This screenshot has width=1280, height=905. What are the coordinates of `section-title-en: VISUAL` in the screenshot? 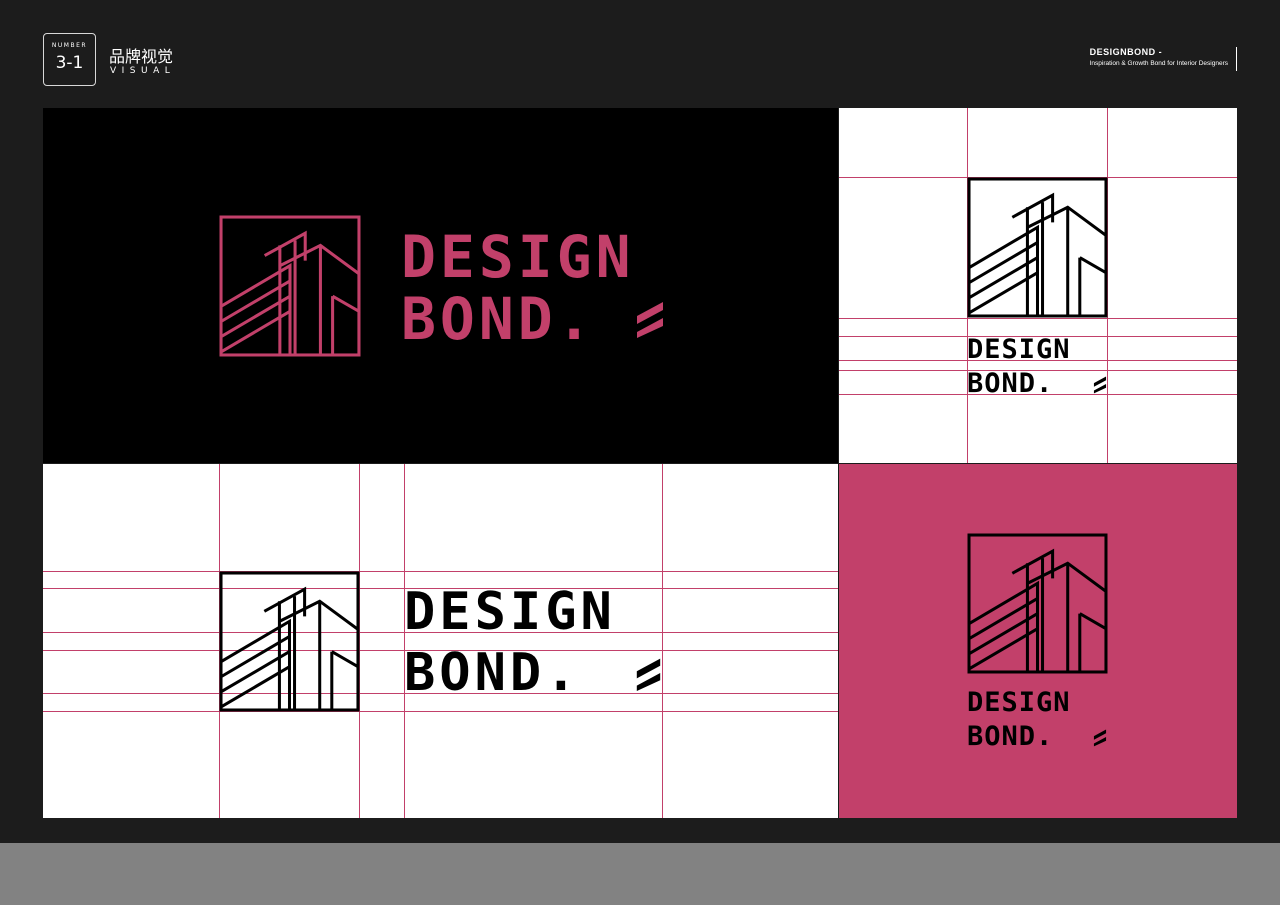 It's located at (143, 71).